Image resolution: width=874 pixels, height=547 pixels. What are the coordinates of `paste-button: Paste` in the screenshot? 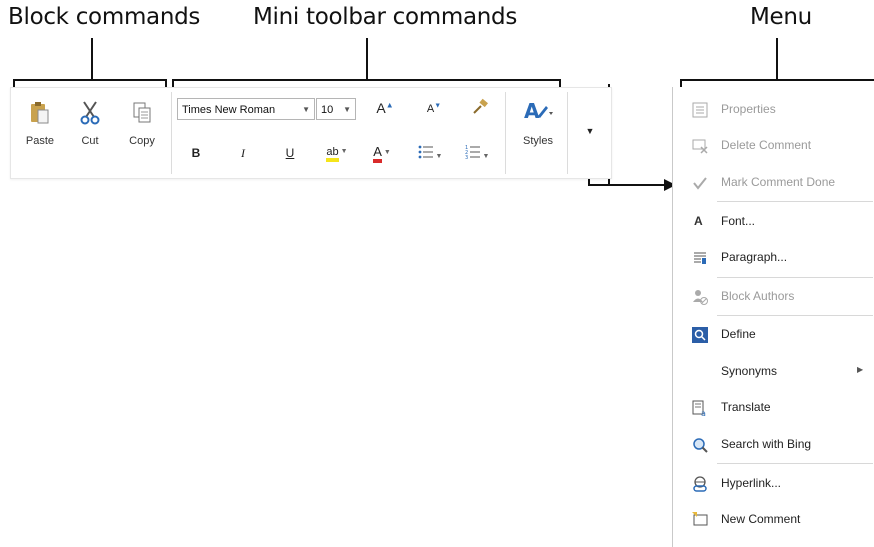 It's located at (40, 123).